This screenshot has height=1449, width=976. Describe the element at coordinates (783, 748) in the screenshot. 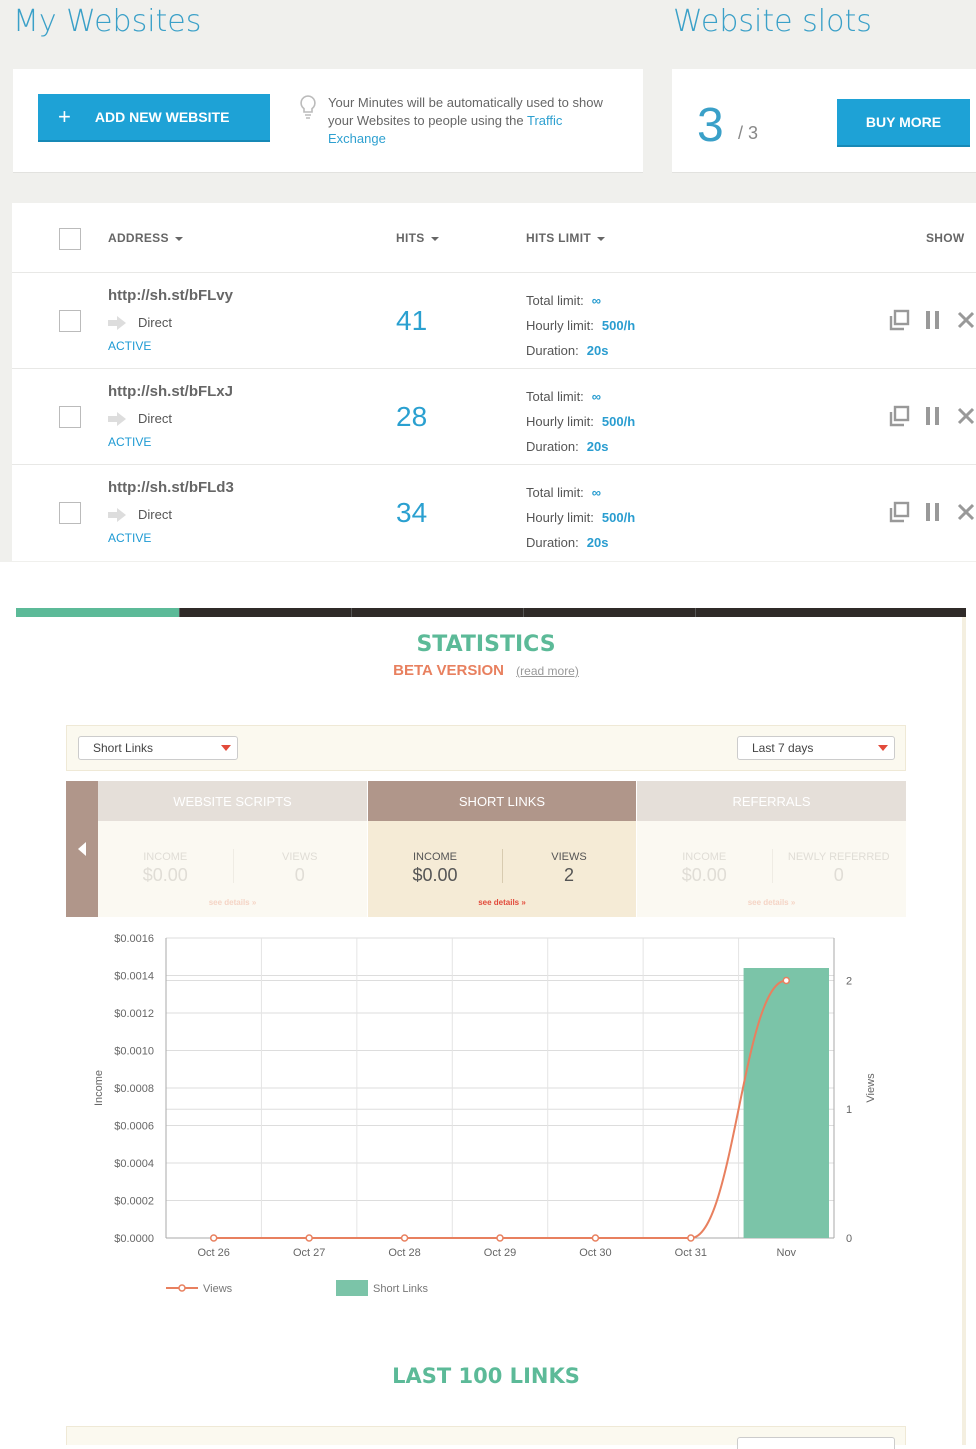

I see `range-select-value: Last 7 days` at that location.